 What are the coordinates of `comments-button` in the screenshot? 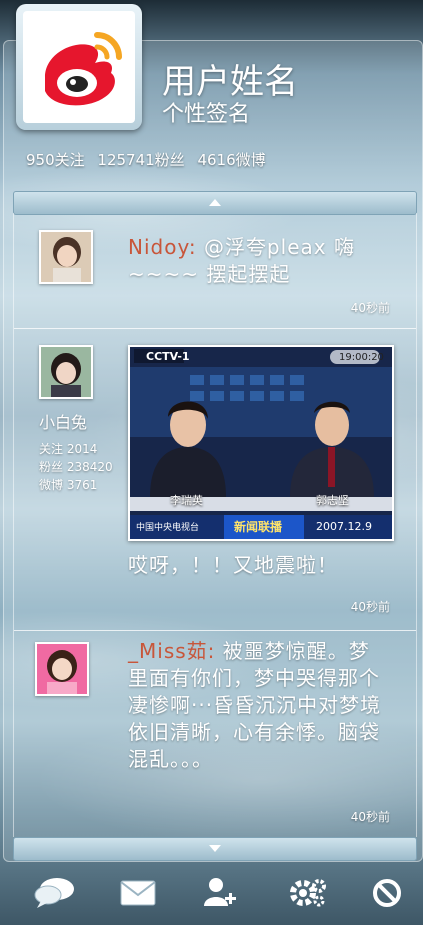 It's located at (55, 893).